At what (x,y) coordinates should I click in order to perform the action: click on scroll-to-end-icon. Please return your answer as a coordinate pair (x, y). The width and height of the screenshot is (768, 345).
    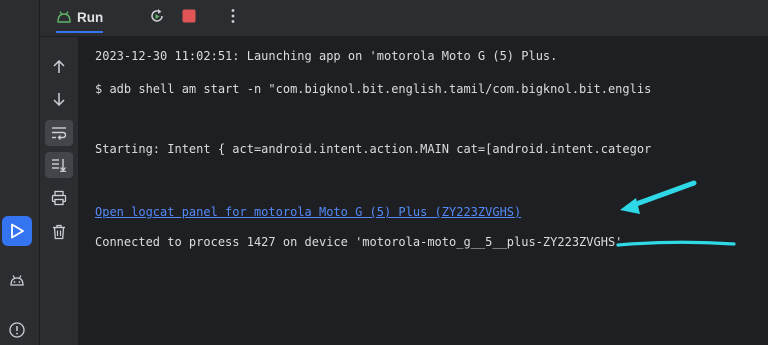
    Looking at the image, I should click on (59, 165).